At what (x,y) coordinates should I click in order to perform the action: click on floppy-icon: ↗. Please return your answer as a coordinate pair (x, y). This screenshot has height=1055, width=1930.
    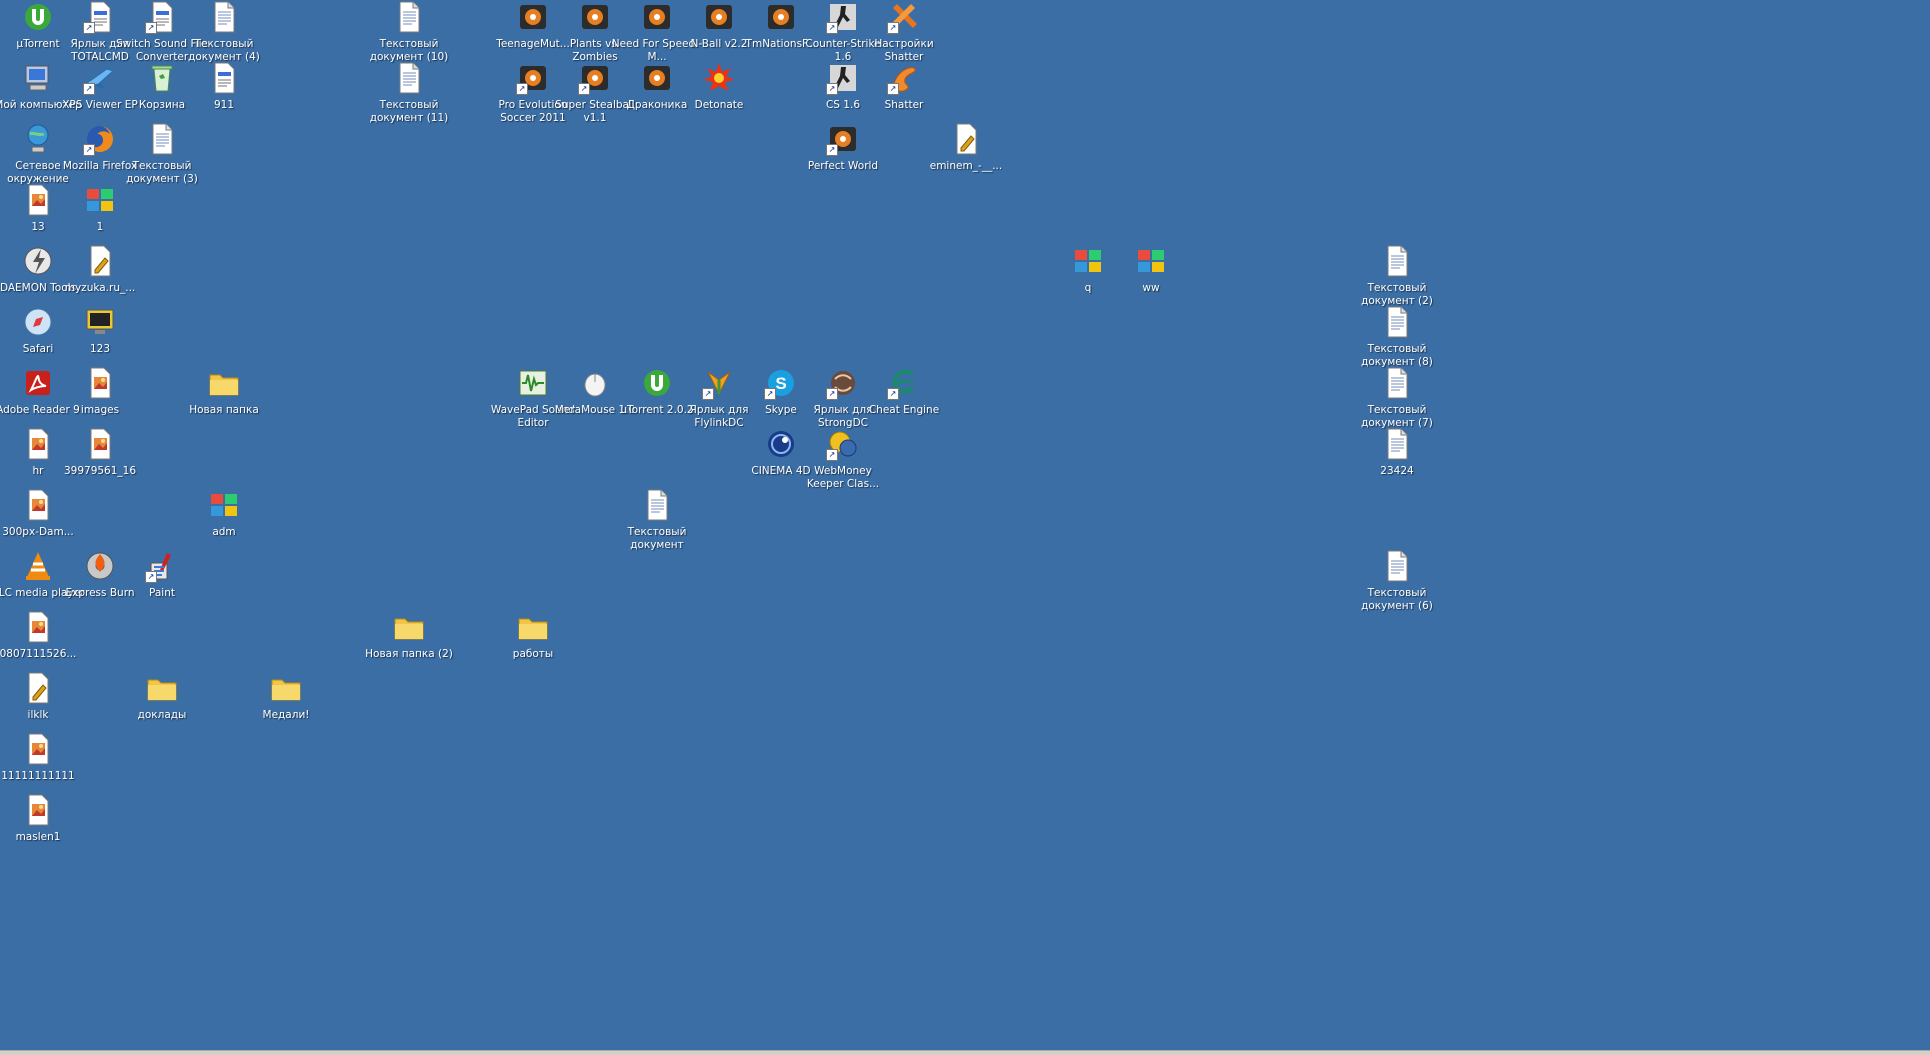
    Looking at the image, I should click on (100, 17).